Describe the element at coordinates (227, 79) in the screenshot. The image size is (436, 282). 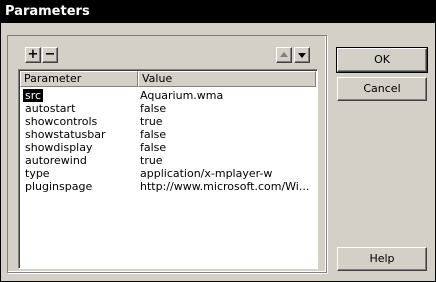
I see `column-header-value: Value` at that location.